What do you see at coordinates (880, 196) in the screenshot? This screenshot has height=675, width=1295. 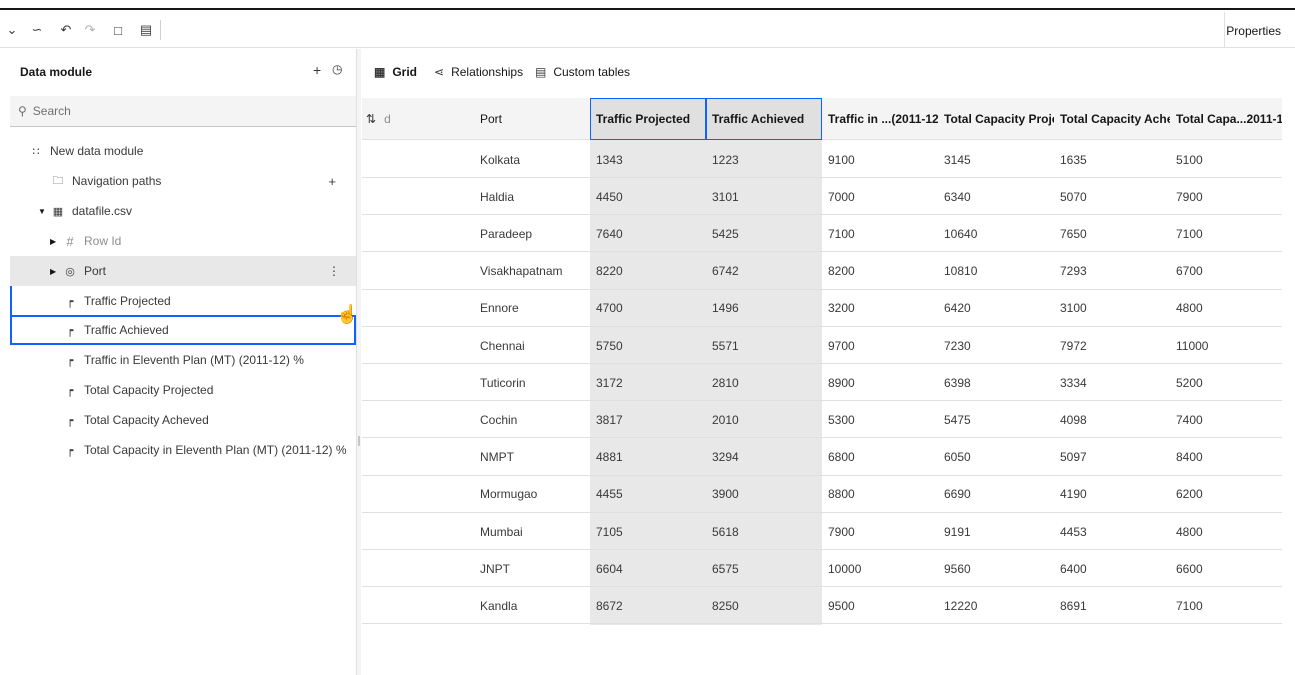 I see `cell-traffic-eleventh: 7000` at bounding box center [880, 196].